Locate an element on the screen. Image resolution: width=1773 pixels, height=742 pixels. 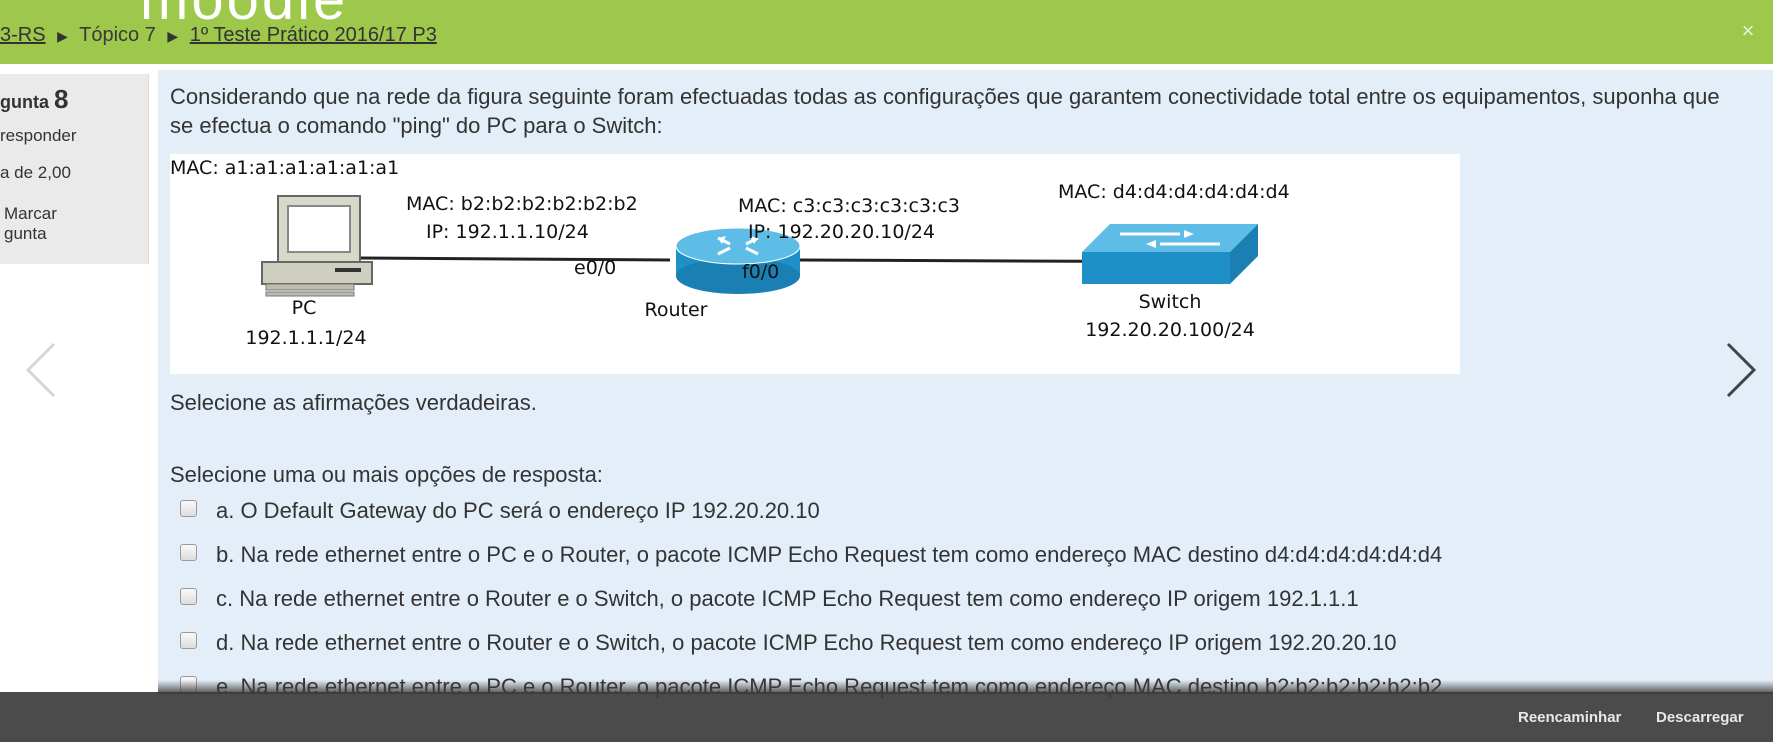
switch-label: Switch is located at coordinates (1170, 302).